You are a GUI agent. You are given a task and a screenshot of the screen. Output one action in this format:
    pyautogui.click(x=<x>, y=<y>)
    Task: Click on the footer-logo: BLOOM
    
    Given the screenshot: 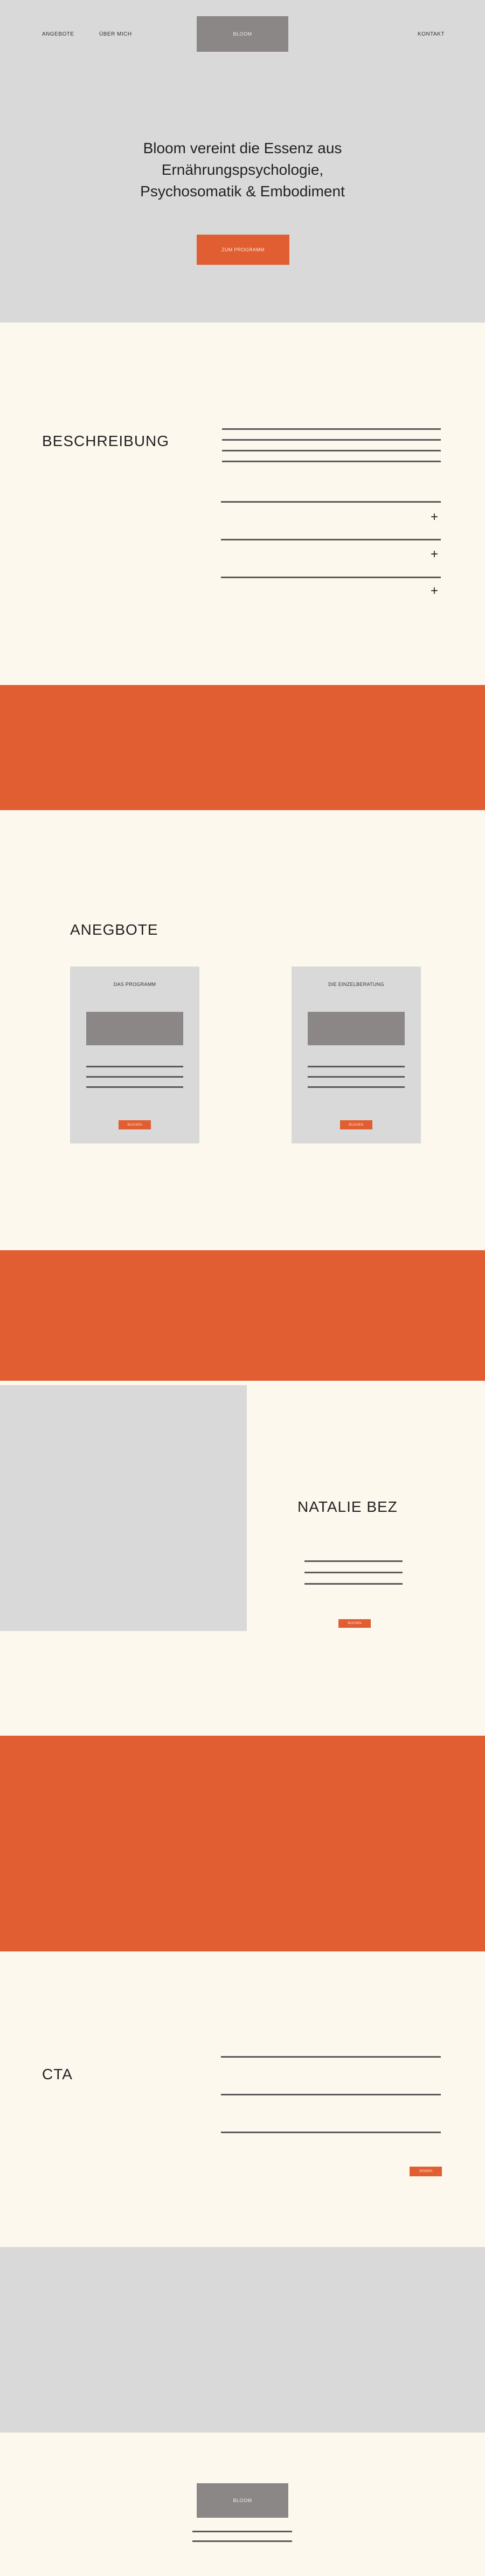 What is the action you would take?
    pyautogui.click(x=242, y=2500)
    